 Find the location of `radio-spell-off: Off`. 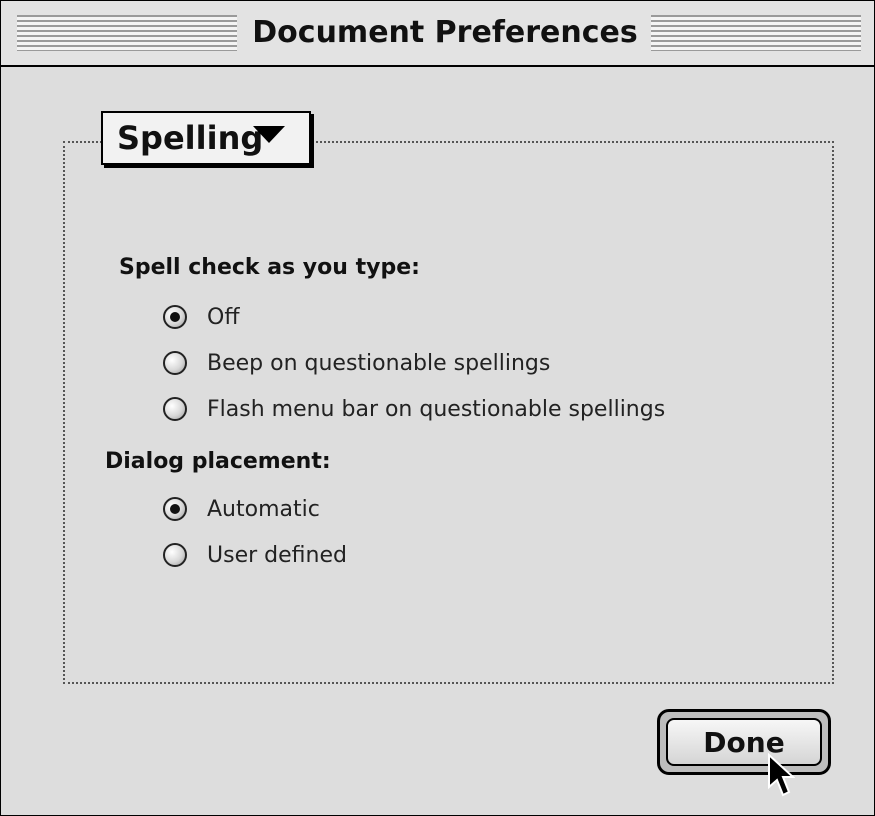

radio-spell-off: Off is located at coordinates (201, 317).